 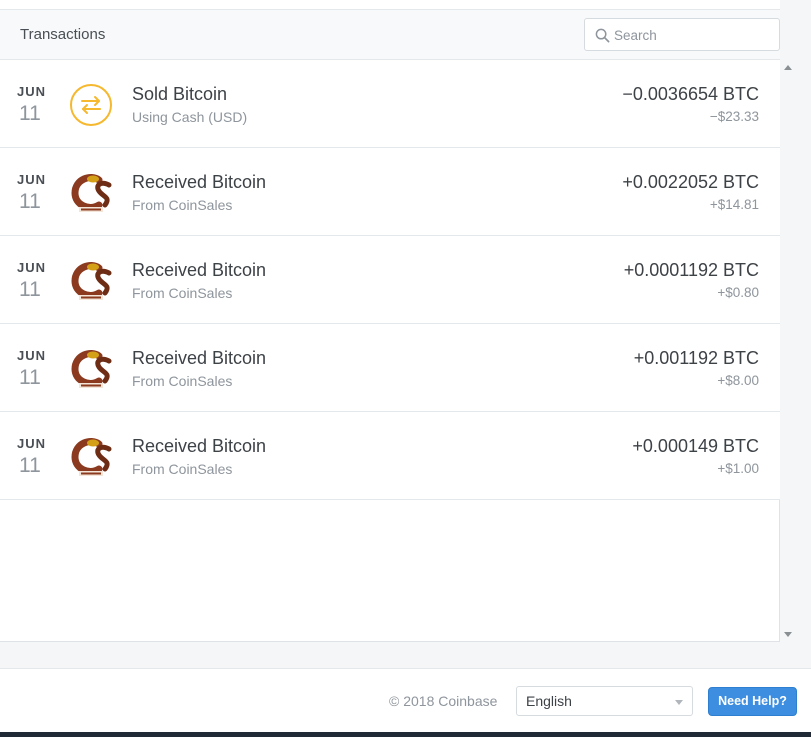 I want to click on panel-top-strip, so click(x=390, y=5).